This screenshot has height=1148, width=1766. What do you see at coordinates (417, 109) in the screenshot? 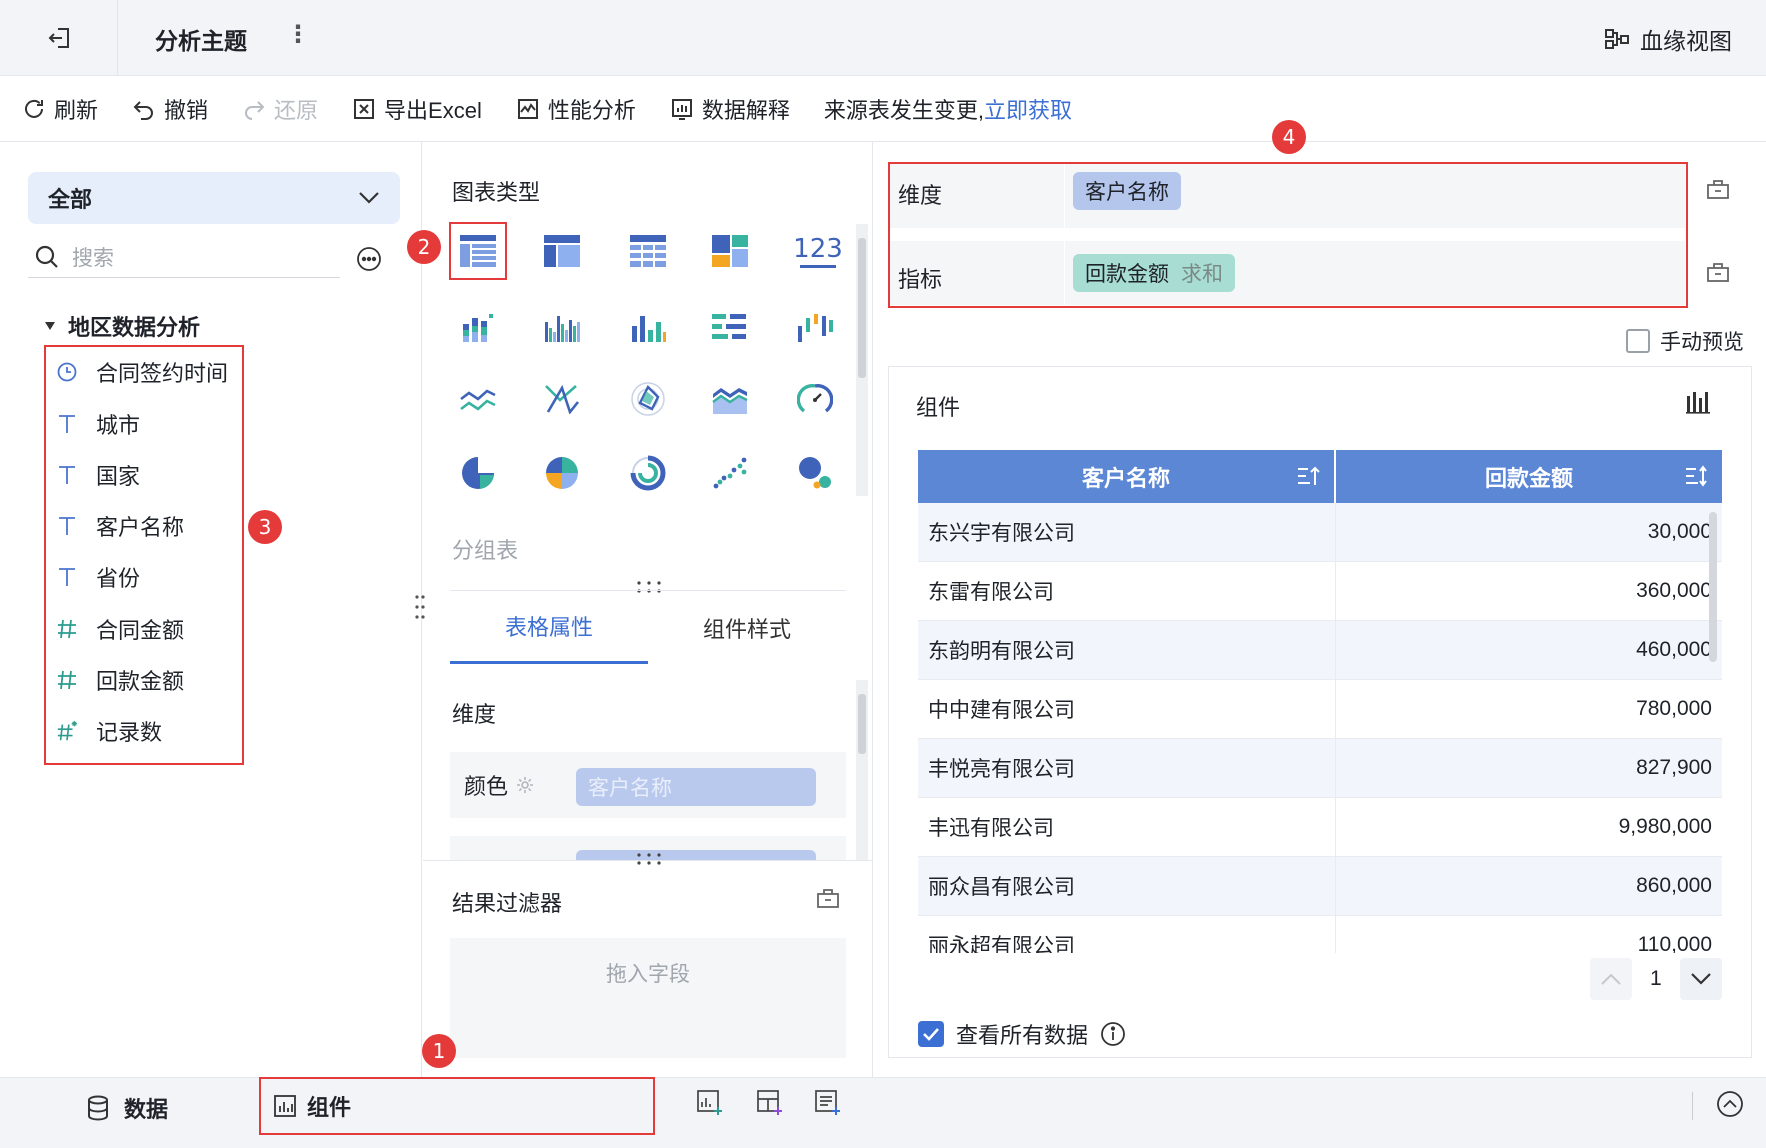
I see `export-excel-button: 导出Excel` at bounding box center [417, 109].